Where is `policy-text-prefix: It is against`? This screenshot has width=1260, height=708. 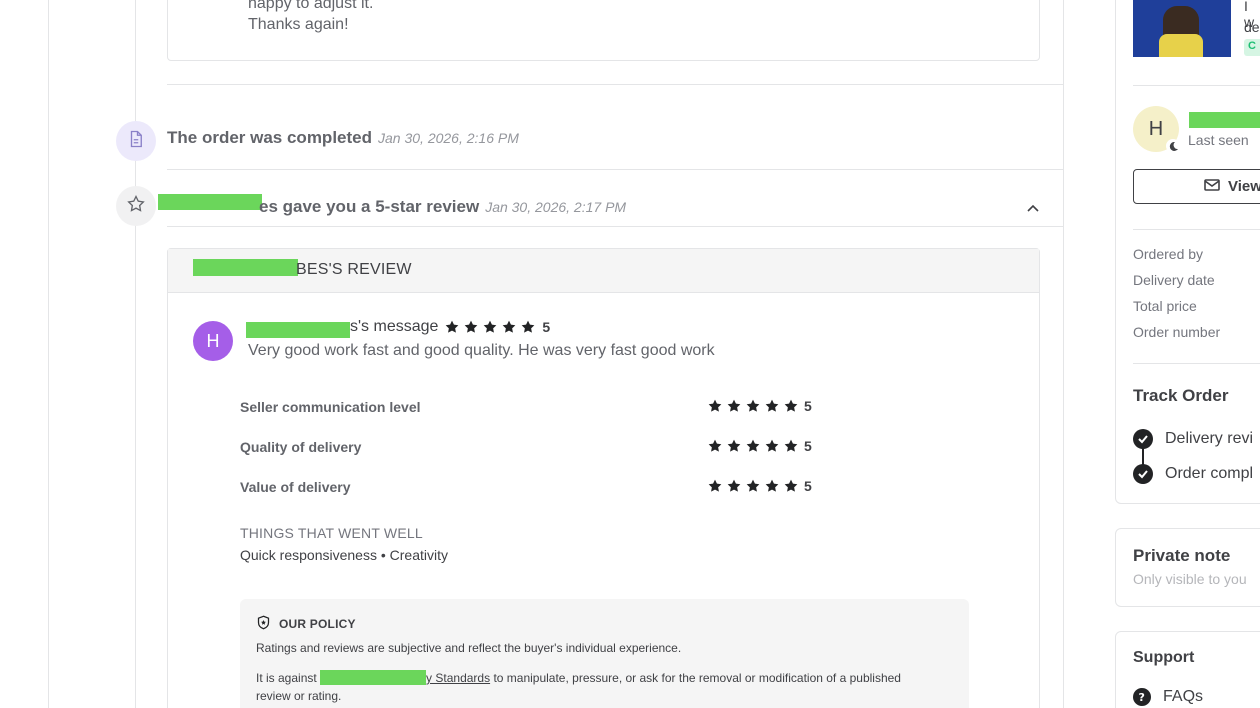 policy-text-prefix: It is against is located at coordinates (286, 678).